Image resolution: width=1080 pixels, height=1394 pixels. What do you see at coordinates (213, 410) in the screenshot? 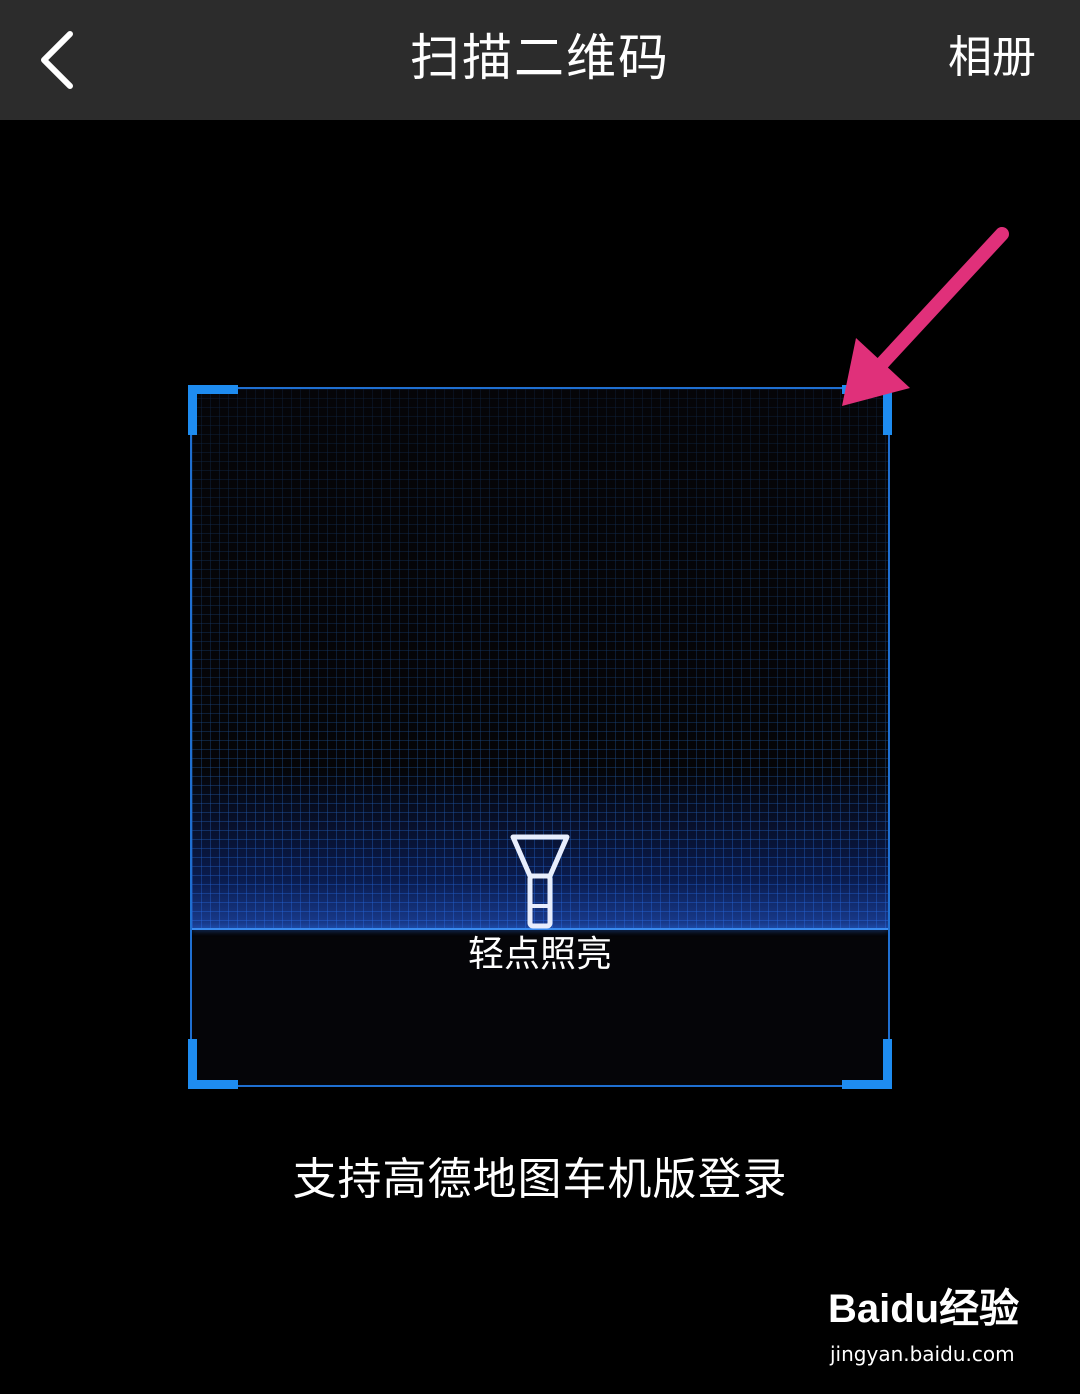
I see `frame-corner-top-left` at bounding box center [213, 410].